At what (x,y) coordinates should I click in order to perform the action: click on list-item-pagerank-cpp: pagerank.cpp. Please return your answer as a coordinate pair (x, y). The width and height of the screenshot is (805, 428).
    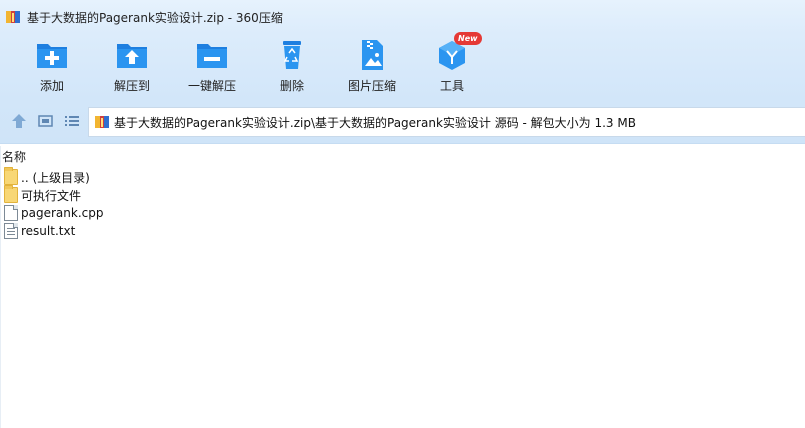
    Looking at the image, I should click on (402, 213).